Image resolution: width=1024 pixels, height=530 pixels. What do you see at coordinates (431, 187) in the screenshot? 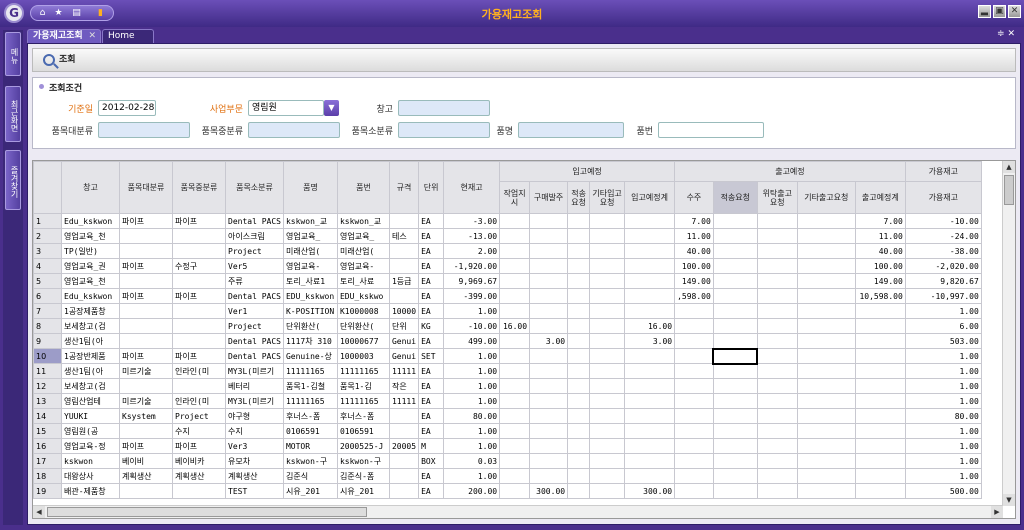
I see `header-unit: 단위` at bounding box center [431, 187].